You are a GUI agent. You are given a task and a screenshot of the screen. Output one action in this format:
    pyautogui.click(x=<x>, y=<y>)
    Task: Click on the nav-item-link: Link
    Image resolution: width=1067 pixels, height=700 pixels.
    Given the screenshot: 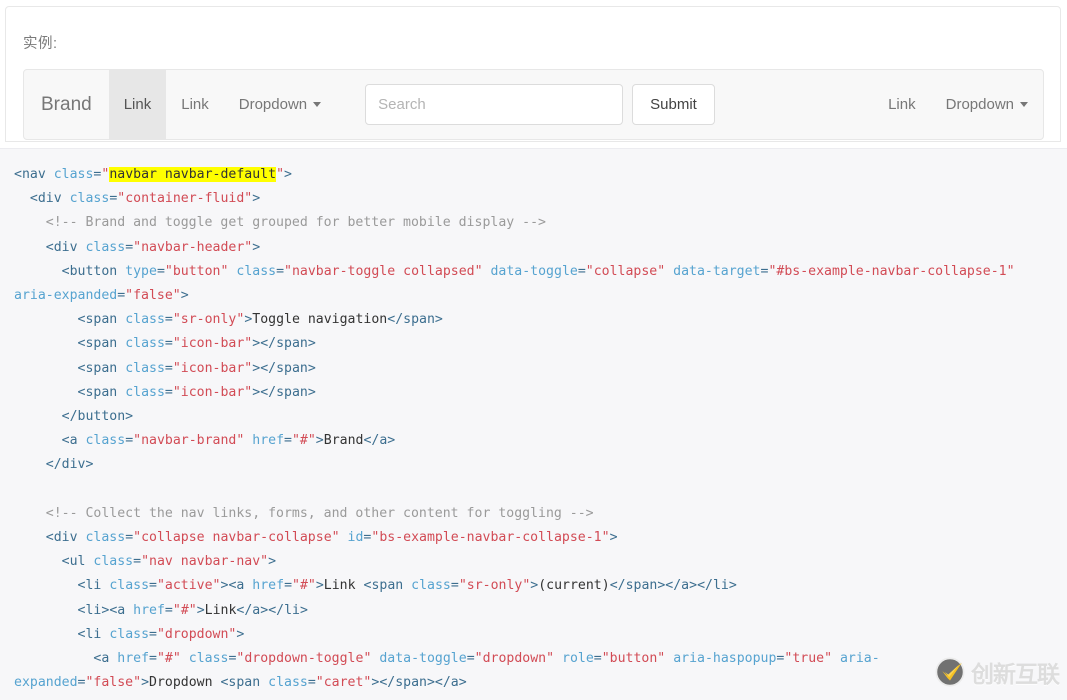 What is the action you would take?
    pyautogui.click(x=195, y=104)
    